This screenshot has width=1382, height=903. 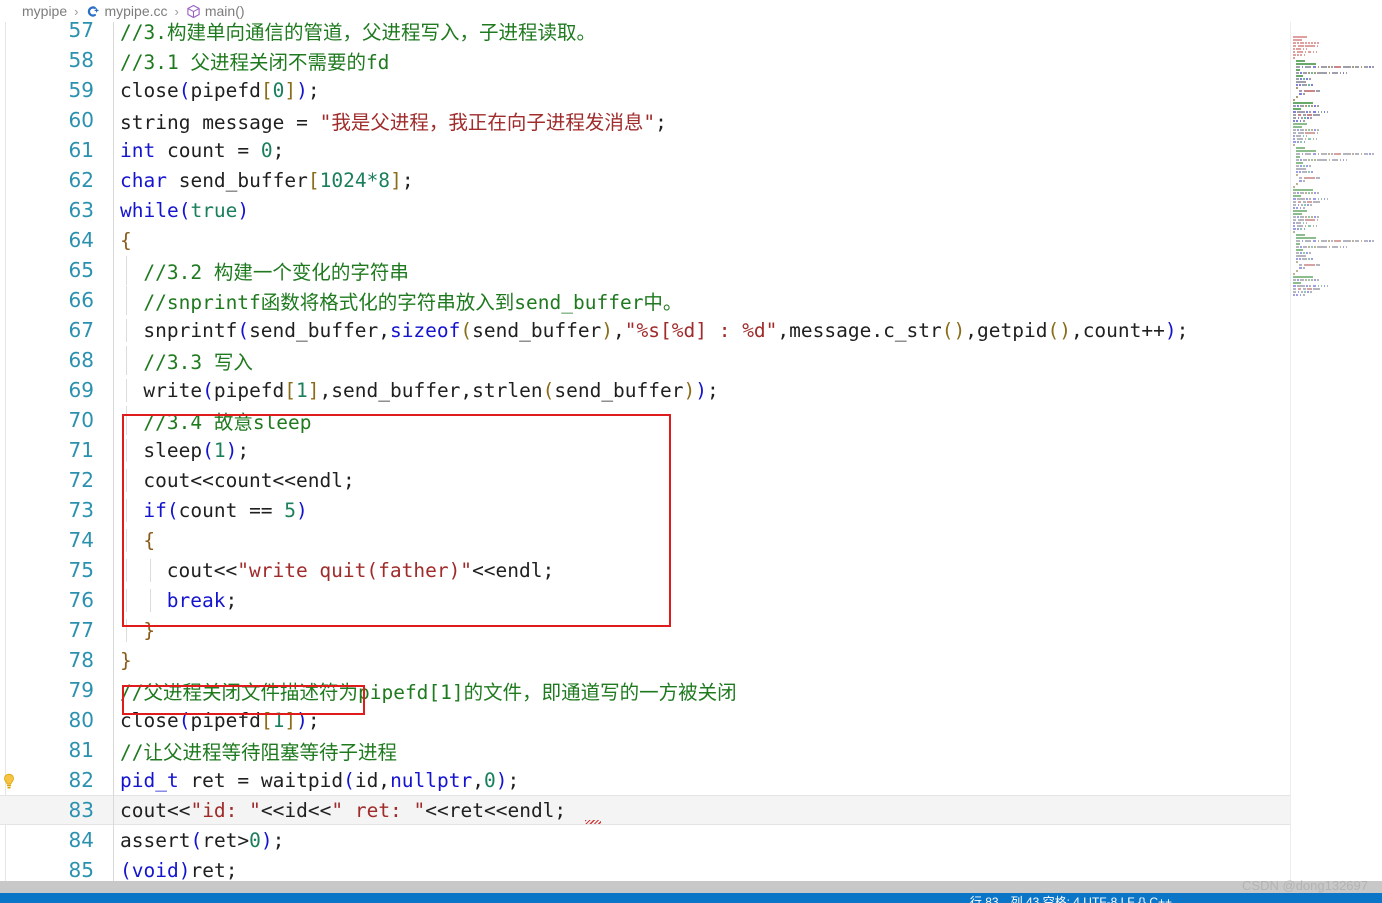 What do you see at coordinates (691, 240) in the screenshot?
I see `code-line: 64 {` at bounding box center [691, 240].